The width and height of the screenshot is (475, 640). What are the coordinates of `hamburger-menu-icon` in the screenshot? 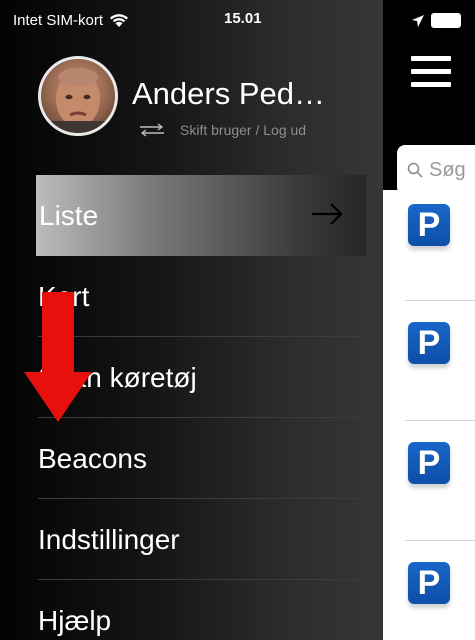 It's located at (431, 72).